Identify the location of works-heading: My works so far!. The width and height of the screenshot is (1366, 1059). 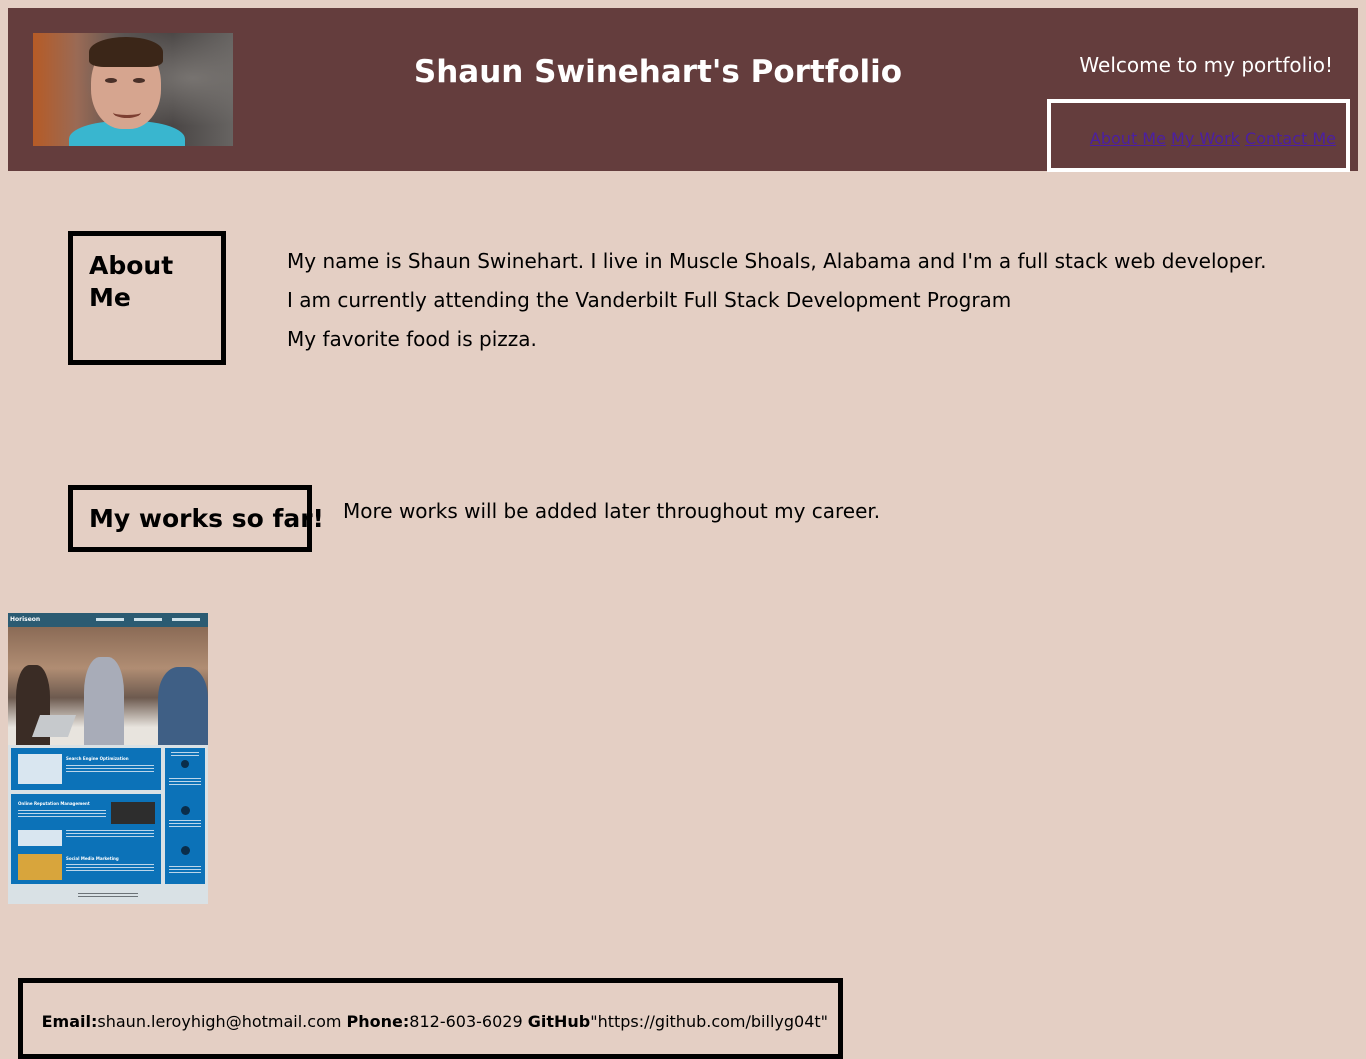
(206, 518).